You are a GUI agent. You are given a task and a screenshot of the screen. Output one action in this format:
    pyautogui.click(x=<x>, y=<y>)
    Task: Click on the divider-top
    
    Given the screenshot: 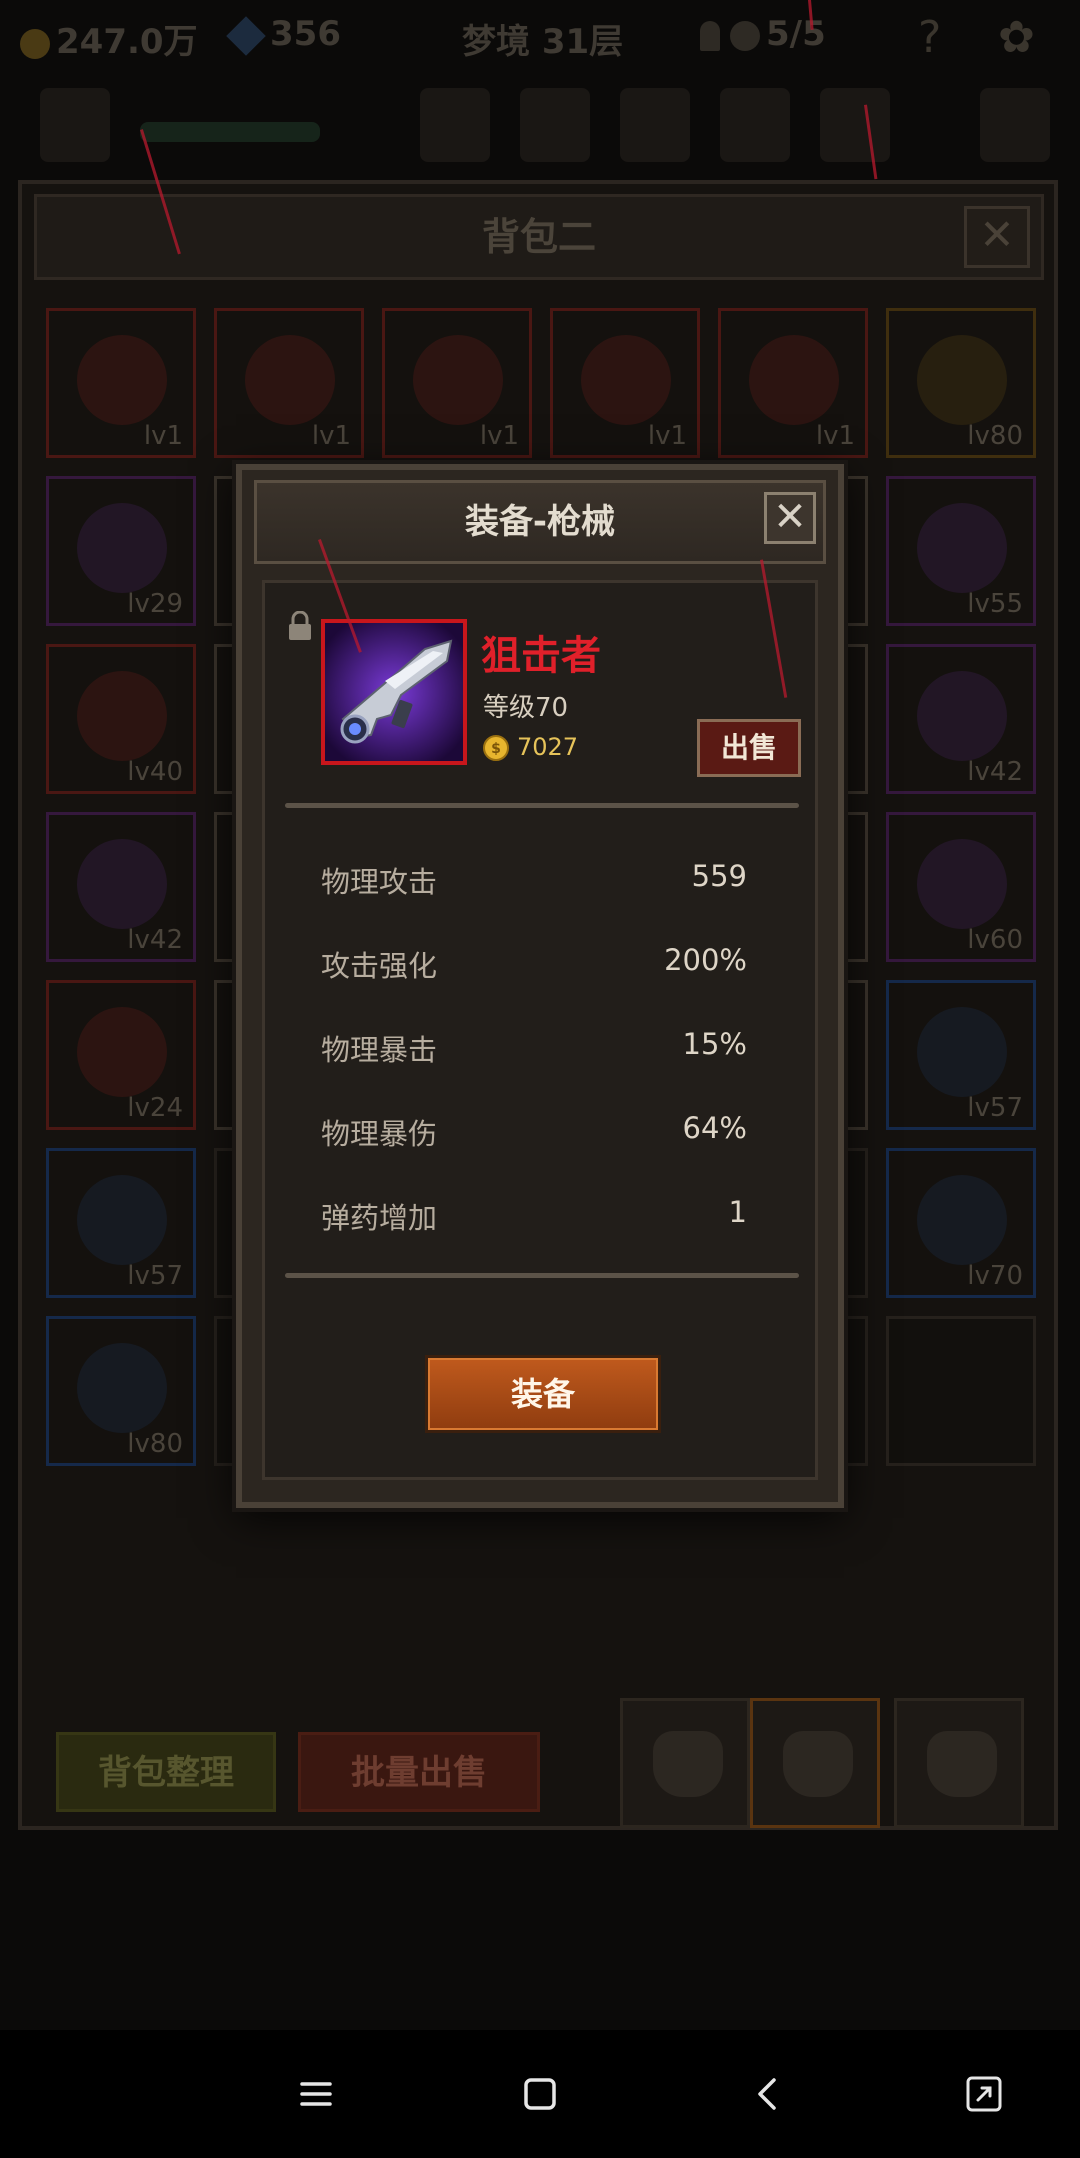 What is the action you would take?
    pyautogui.click(x=542, y=805)
    